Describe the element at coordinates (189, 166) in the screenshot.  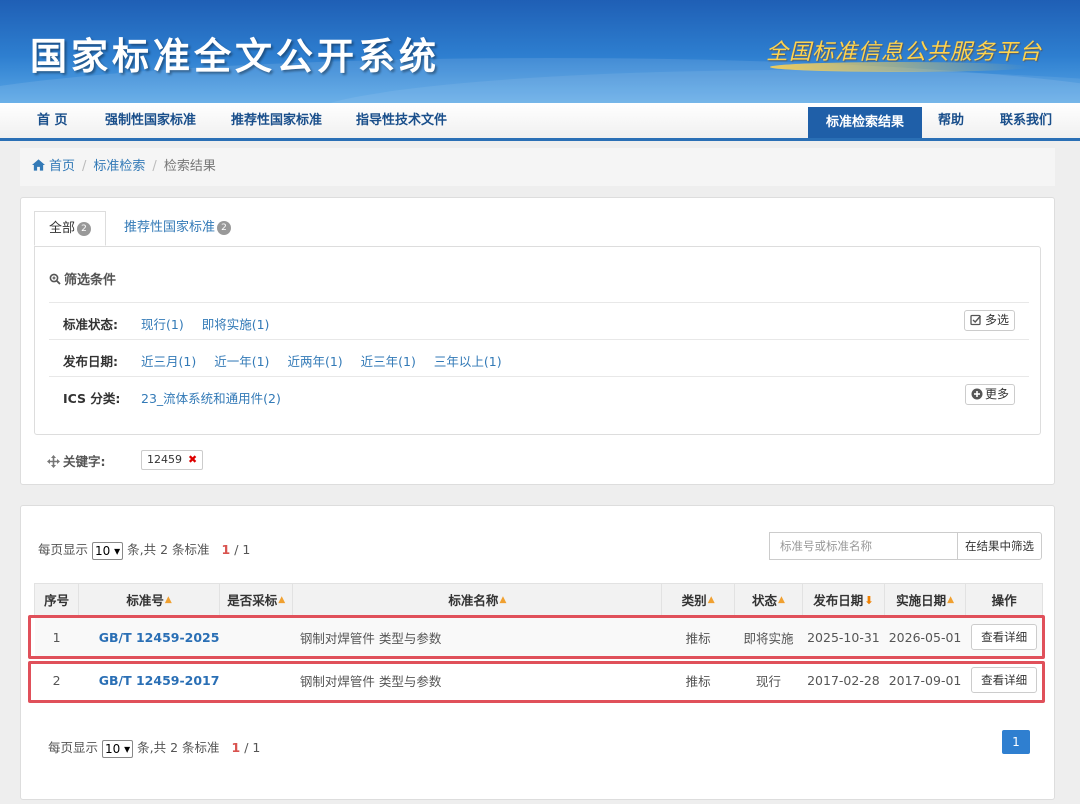
I see `breadcrumb-current: 检索结果` at that location.